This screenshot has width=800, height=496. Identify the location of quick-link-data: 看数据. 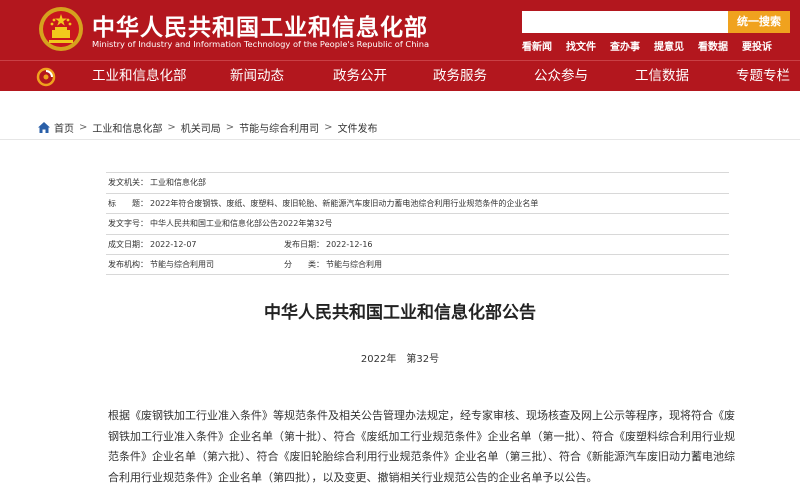
(713, 45).